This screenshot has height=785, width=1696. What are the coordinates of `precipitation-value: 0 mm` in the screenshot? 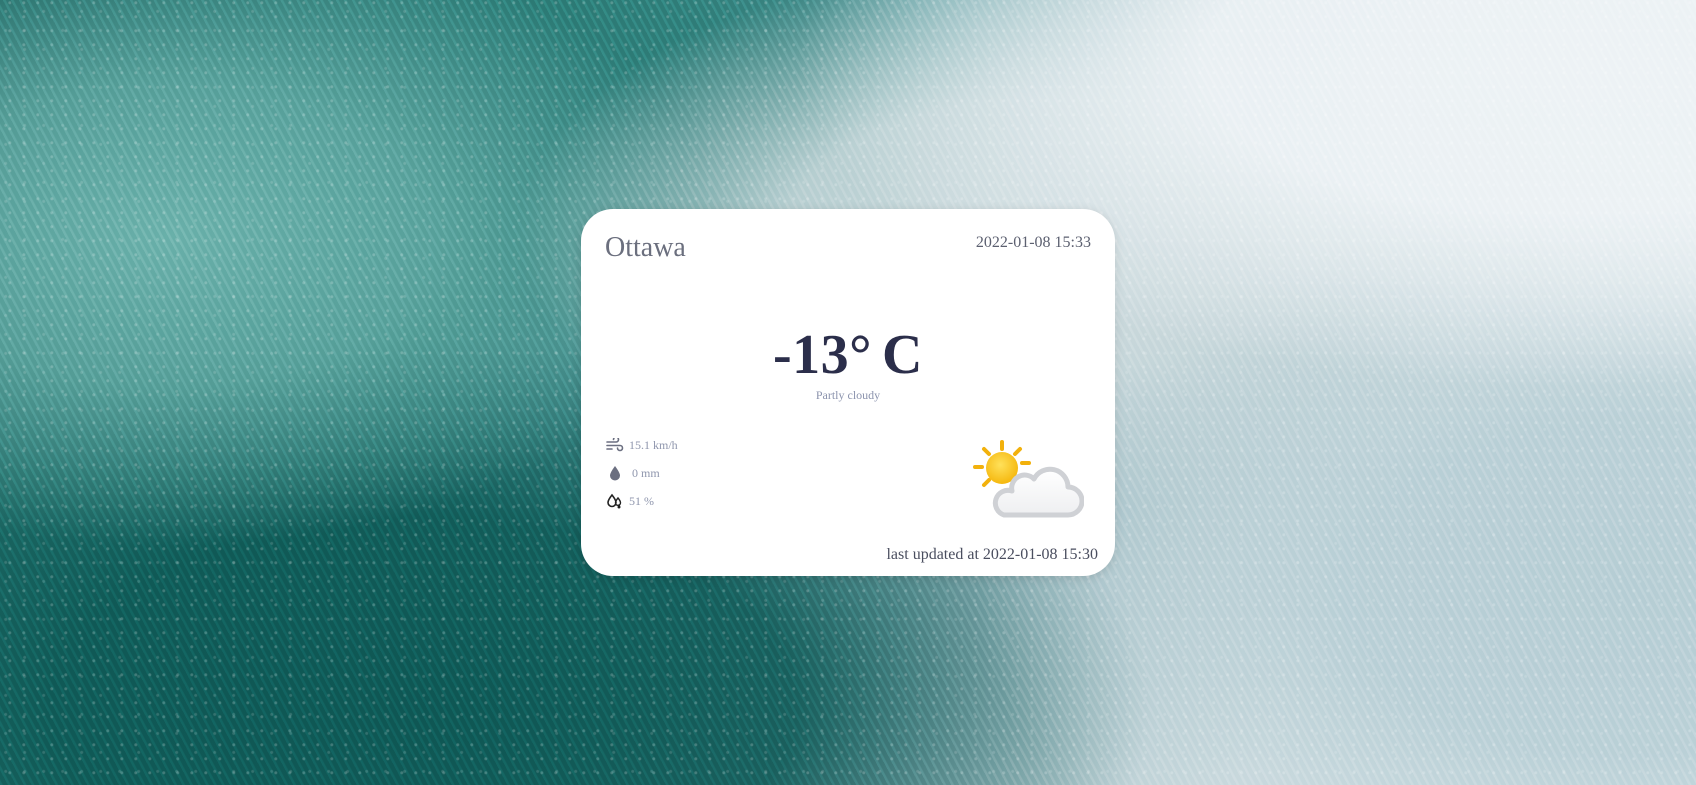 It's located at (646, 472).